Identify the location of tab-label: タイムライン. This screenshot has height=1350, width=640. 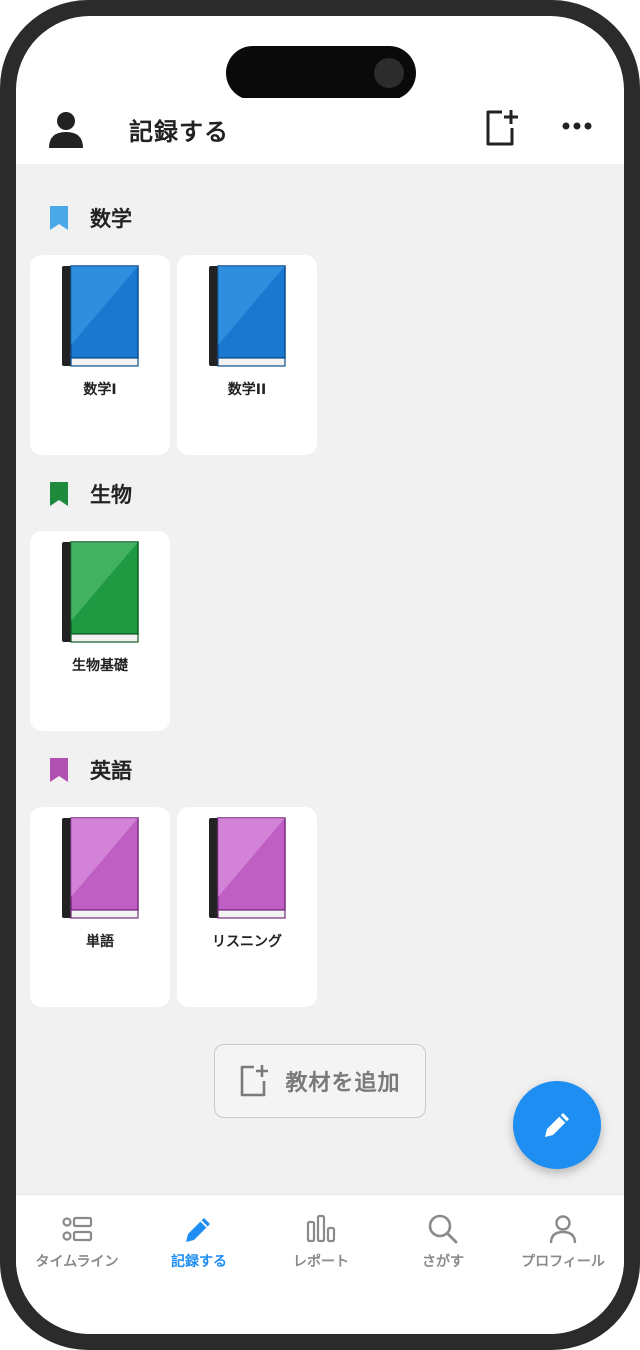
(77, 1262).